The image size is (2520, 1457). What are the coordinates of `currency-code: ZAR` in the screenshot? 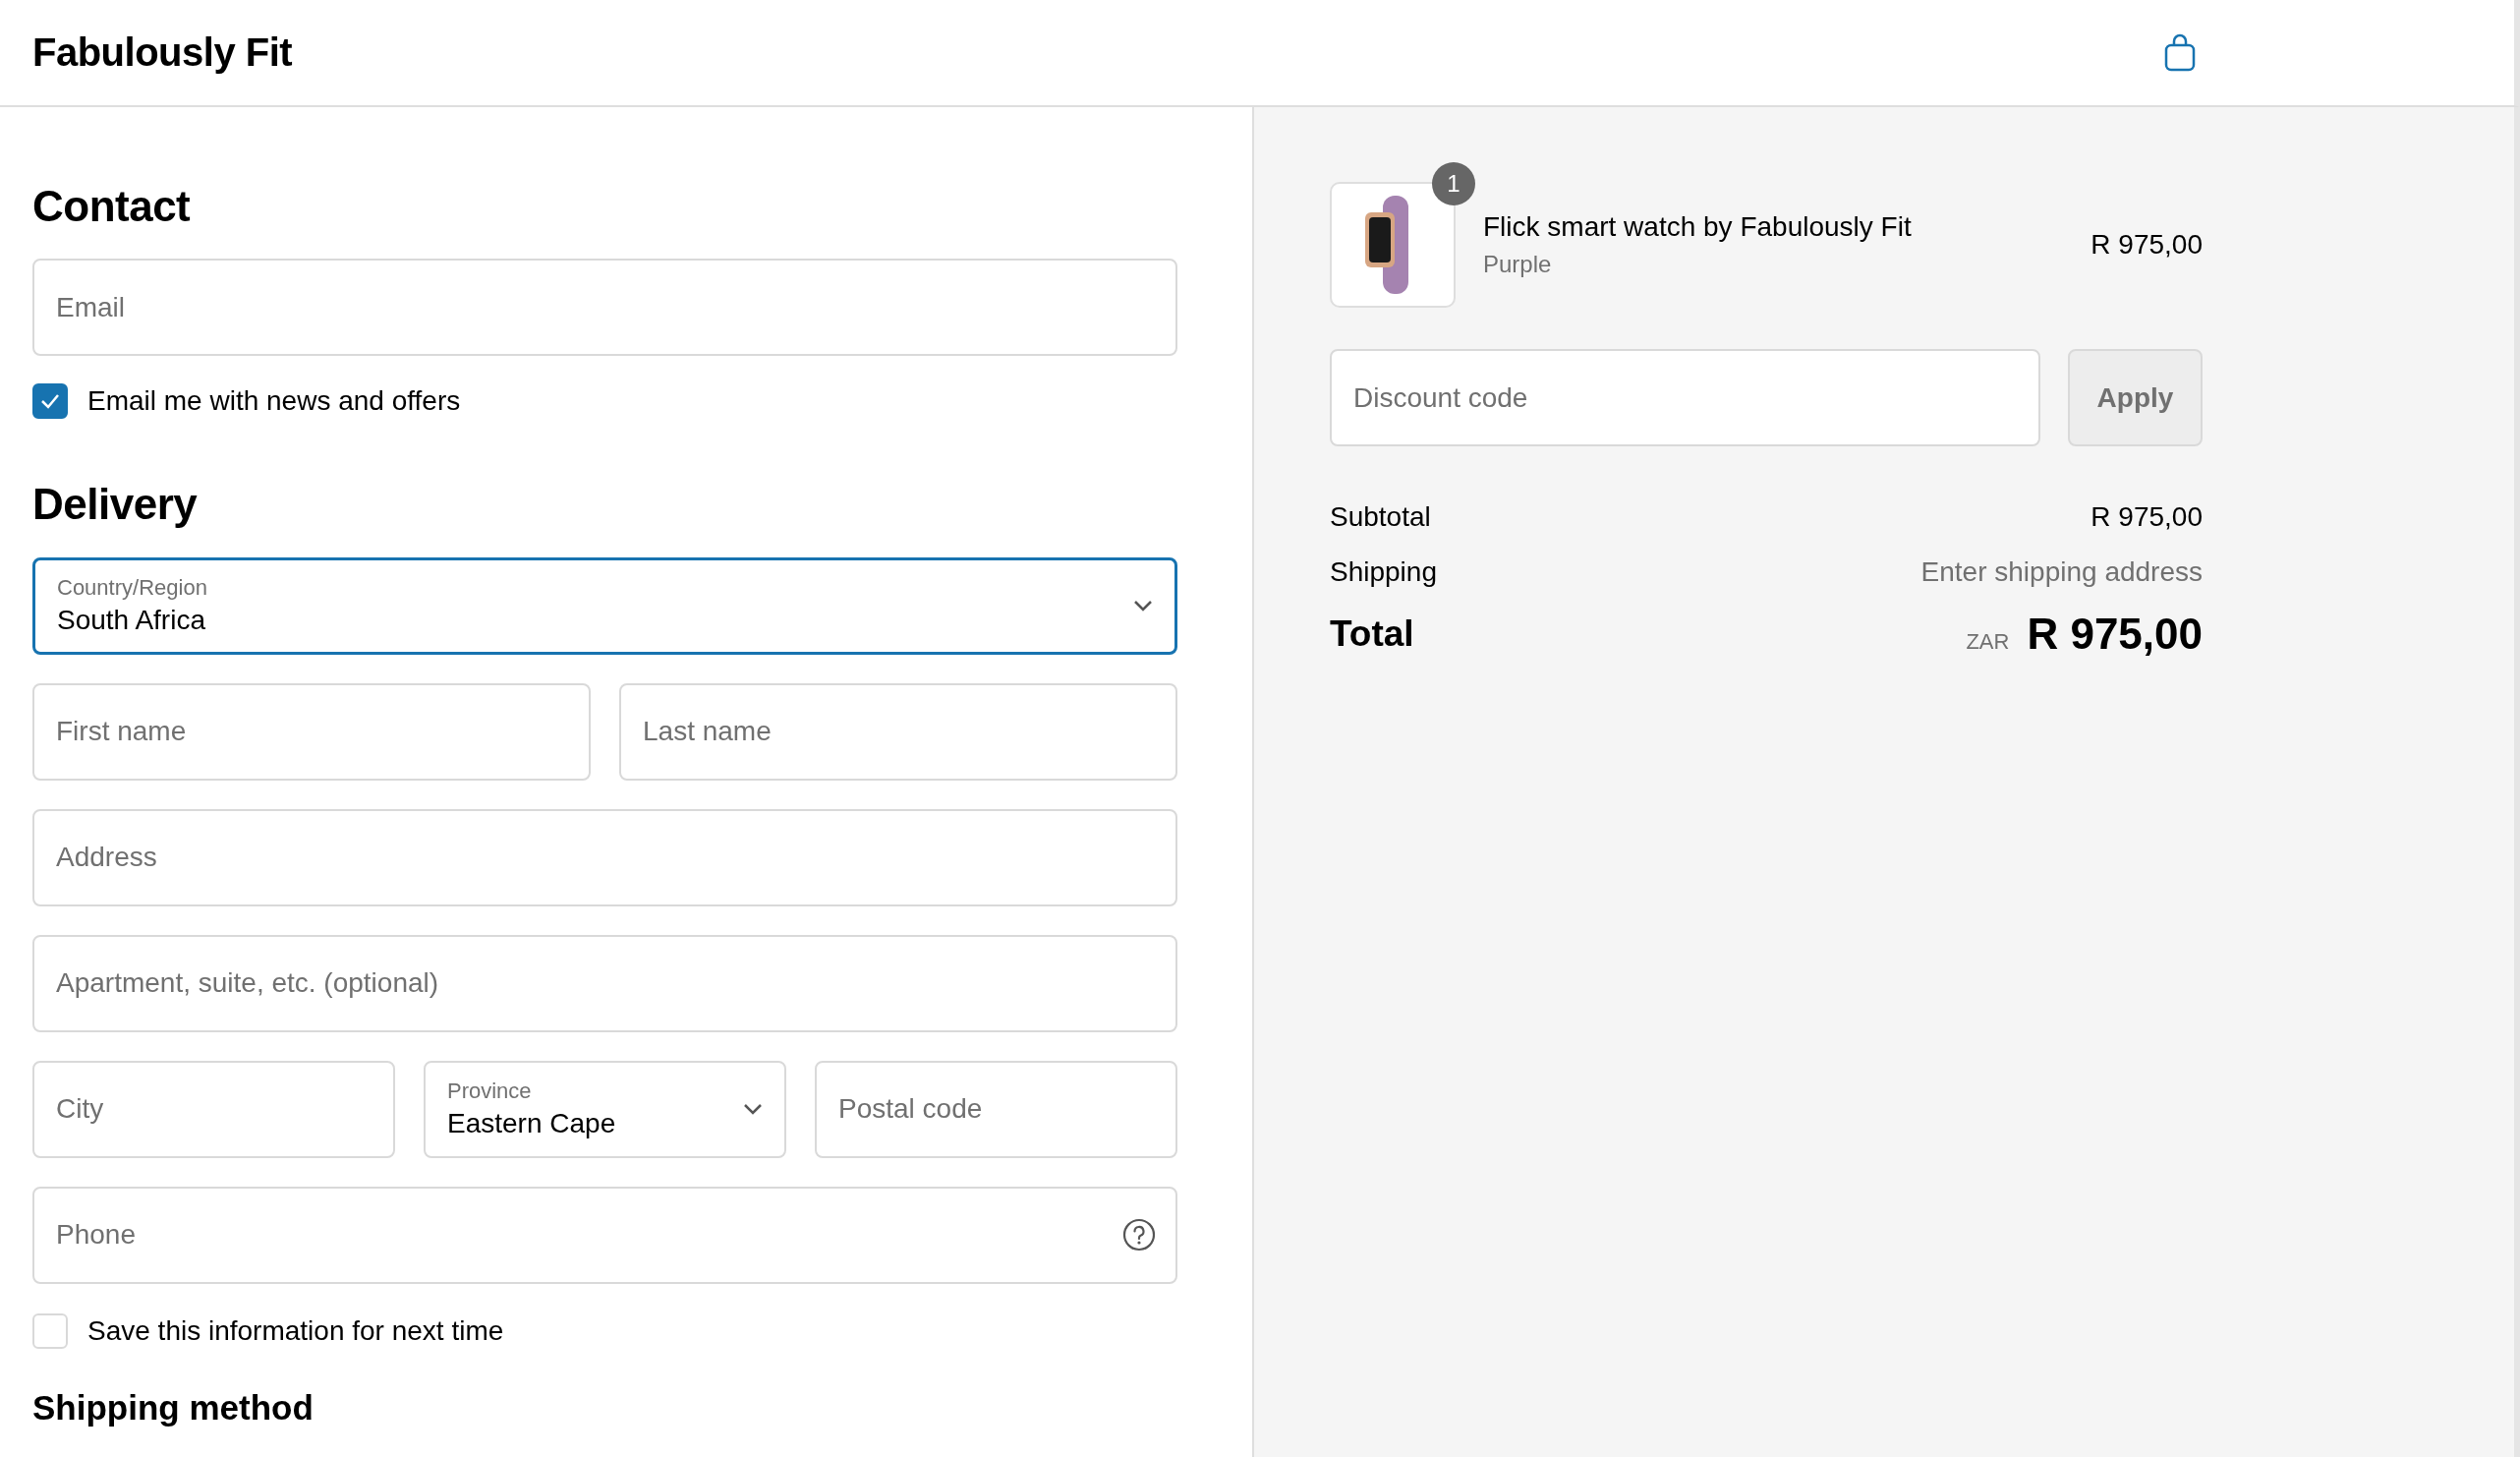 It's located at (1988, 642).